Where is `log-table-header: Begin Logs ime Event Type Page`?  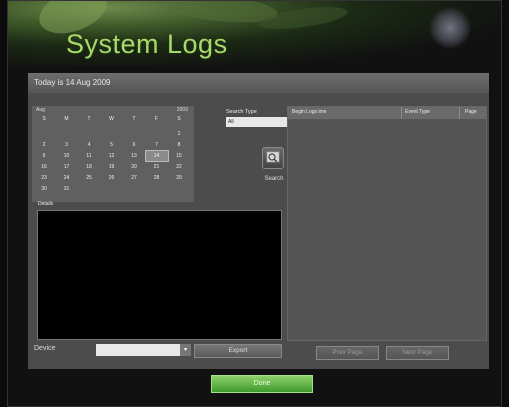
log-table-header: Begin Logs ime Event Type Page is located at coordinates (387, 113).